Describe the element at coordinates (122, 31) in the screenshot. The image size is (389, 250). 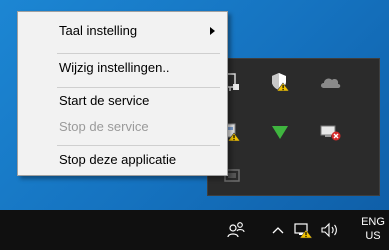
I see `menu-item-taal-instelling: Taal instelling` at that location.